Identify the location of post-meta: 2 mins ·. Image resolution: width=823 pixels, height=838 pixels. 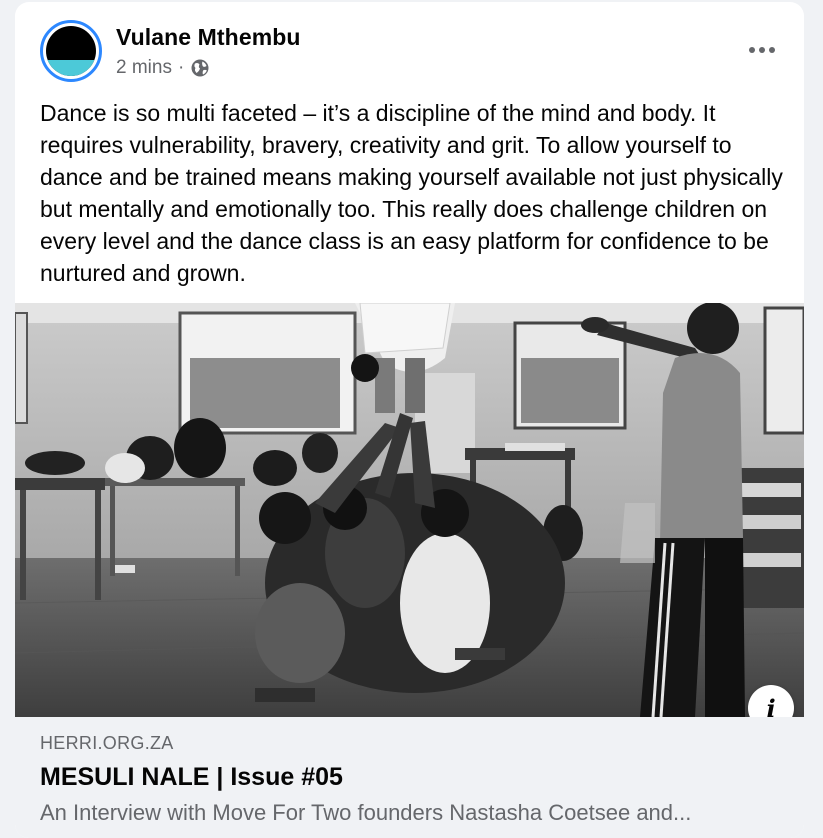
(163, 68).